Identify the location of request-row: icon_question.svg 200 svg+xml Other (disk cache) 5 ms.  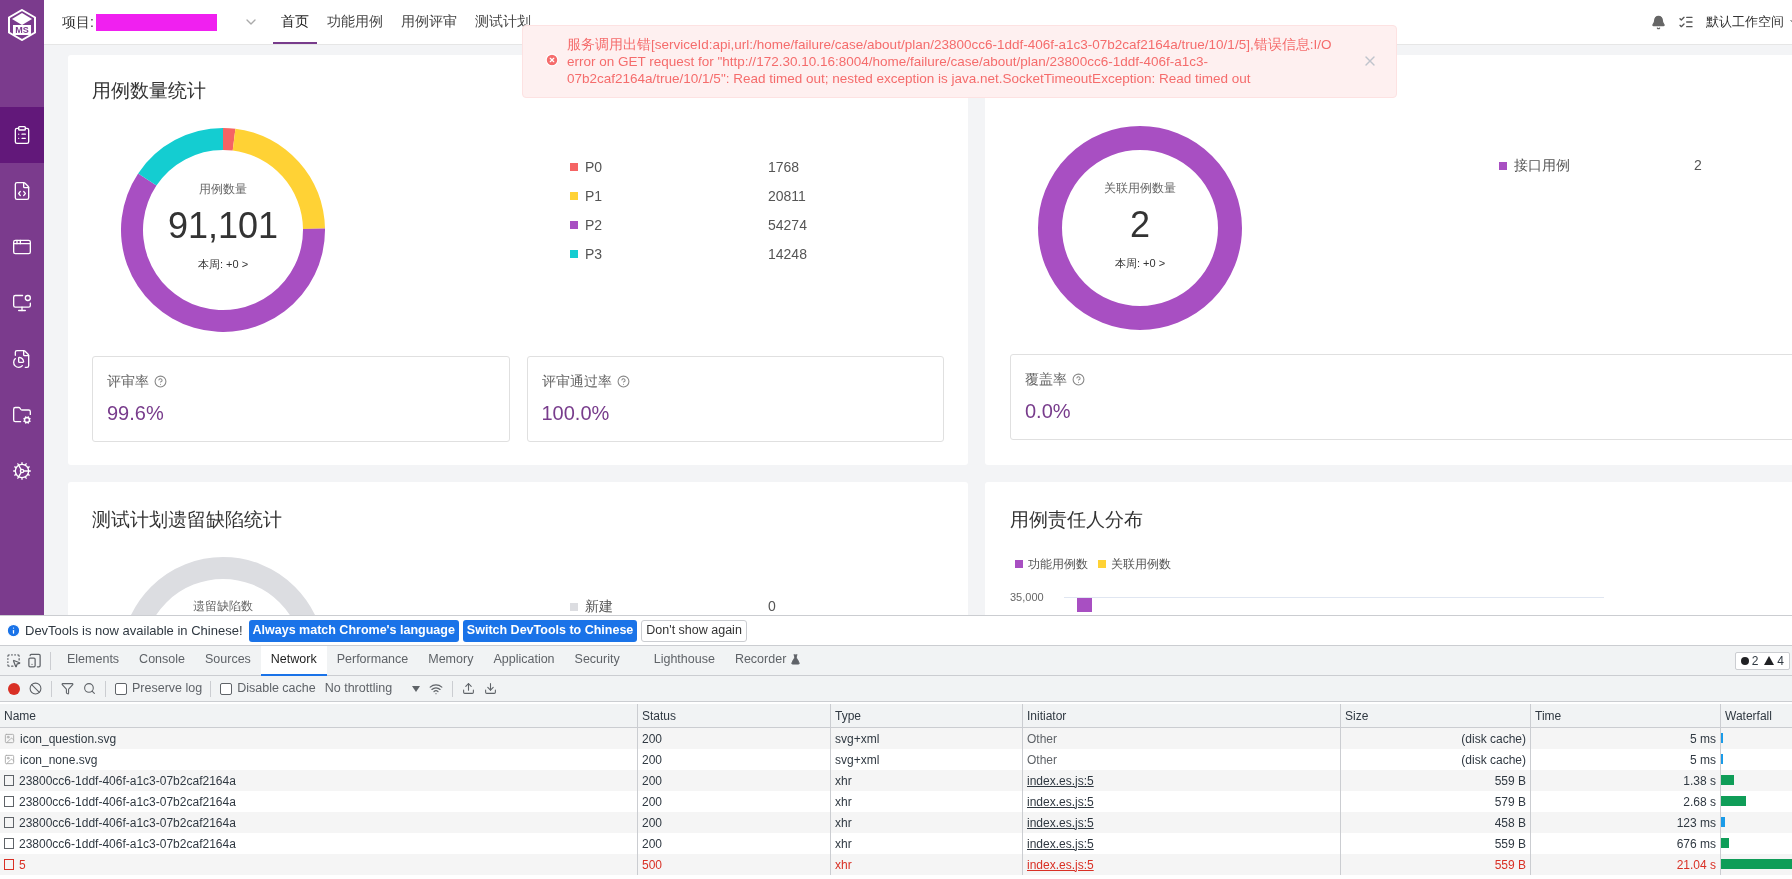
(896, 738).